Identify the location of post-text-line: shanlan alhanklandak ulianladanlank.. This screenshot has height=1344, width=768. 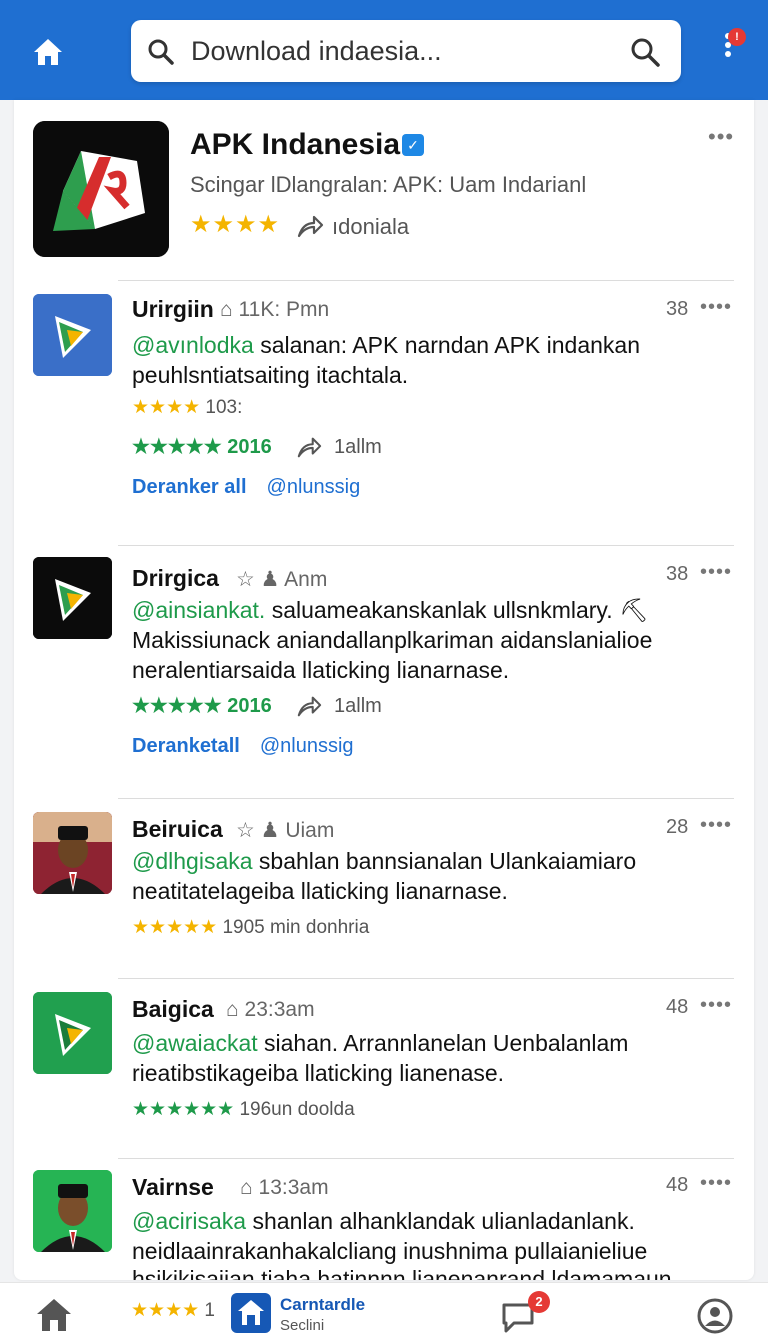
(440, 1221).